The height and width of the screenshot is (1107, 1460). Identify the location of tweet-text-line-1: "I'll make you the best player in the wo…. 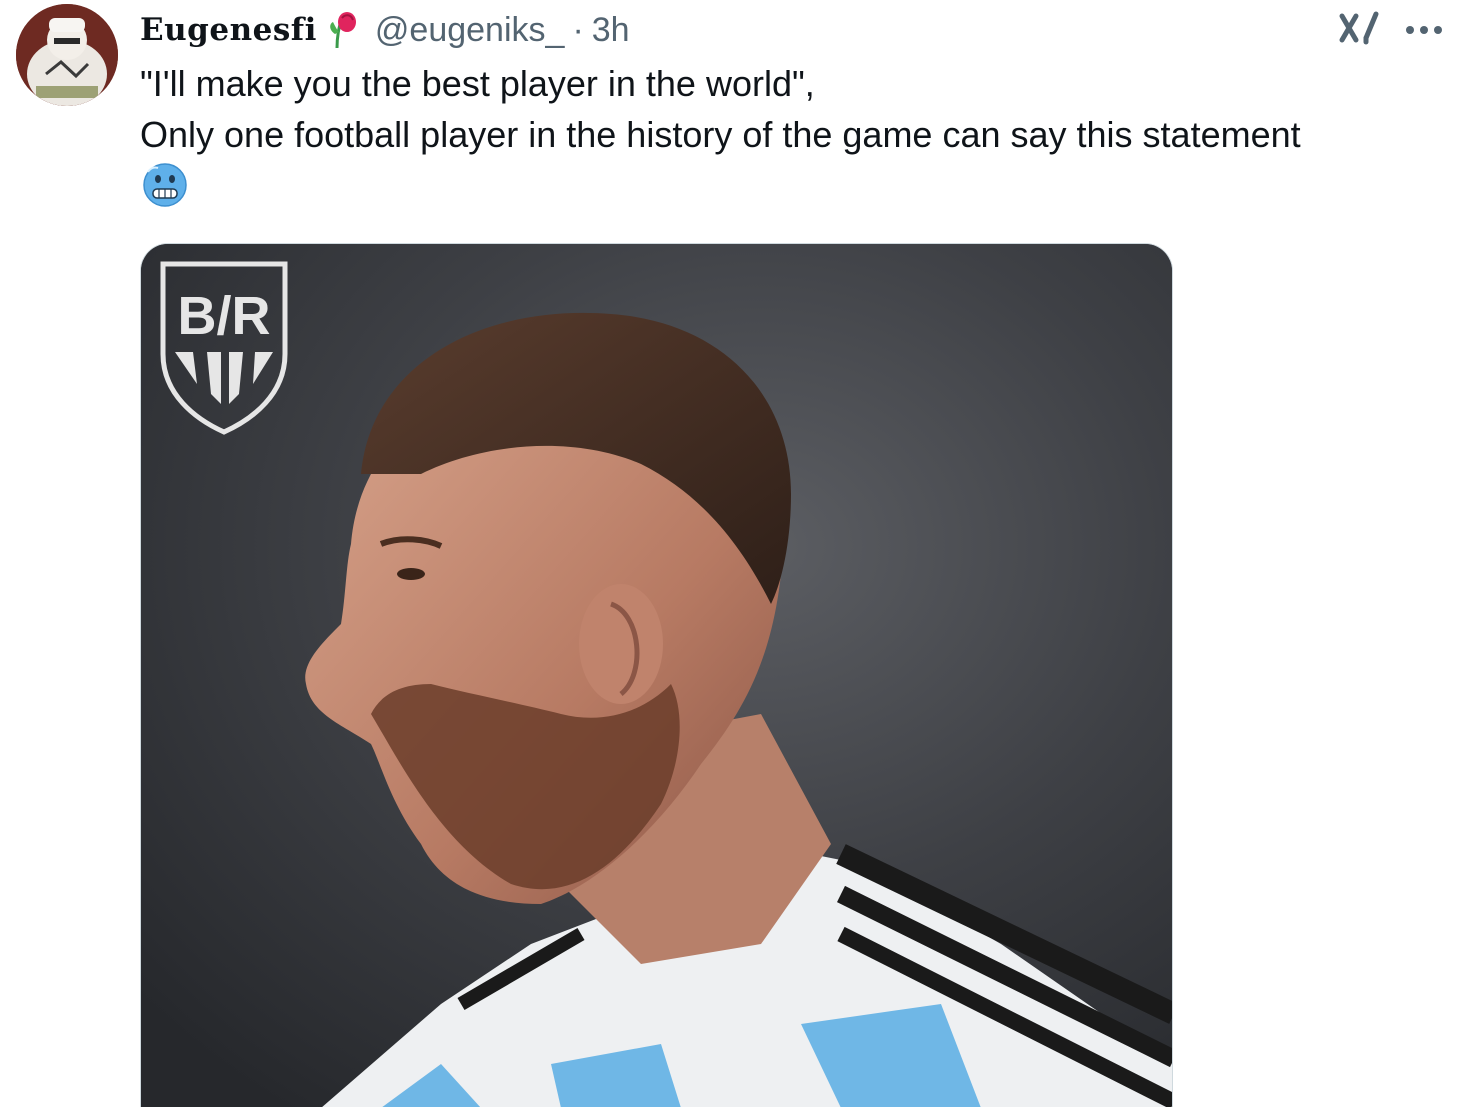
(477, 83).